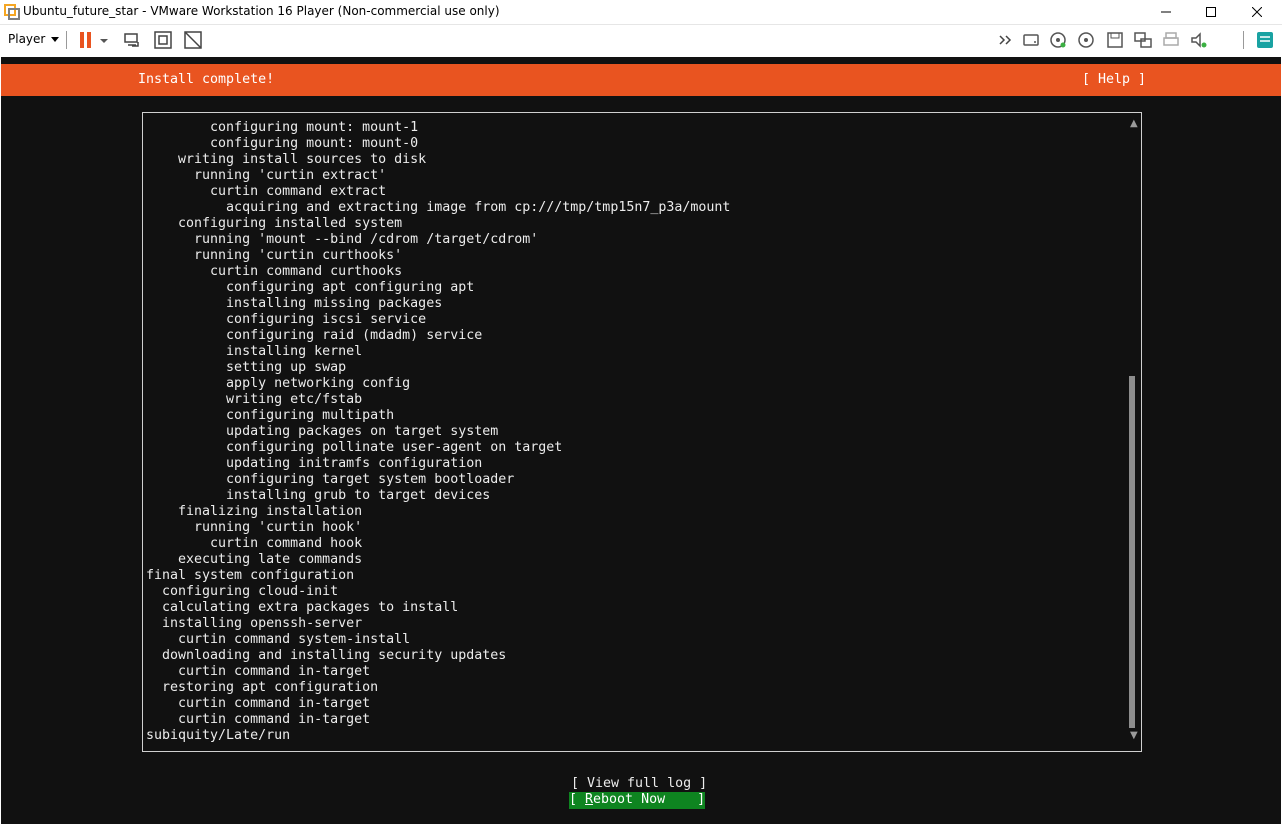 The width and height of the screenshot is (1282, 825). I want to click on floppy-icon, so click(1115, 40).